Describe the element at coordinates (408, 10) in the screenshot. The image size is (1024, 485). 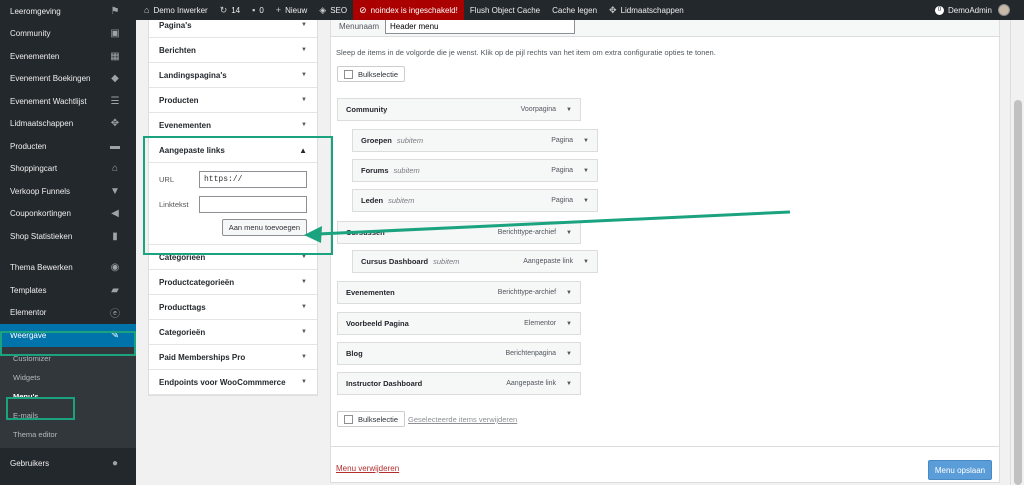
I see `noindex-warning: ⊘ noindex is ingeschakeld!` at that location.